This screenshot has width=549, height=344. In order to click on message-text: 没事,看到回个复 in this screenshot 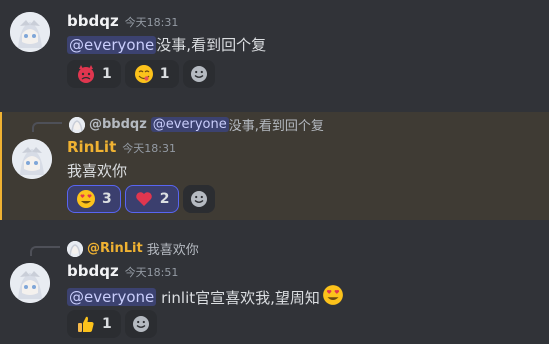, I will do `click(211, 45)`.